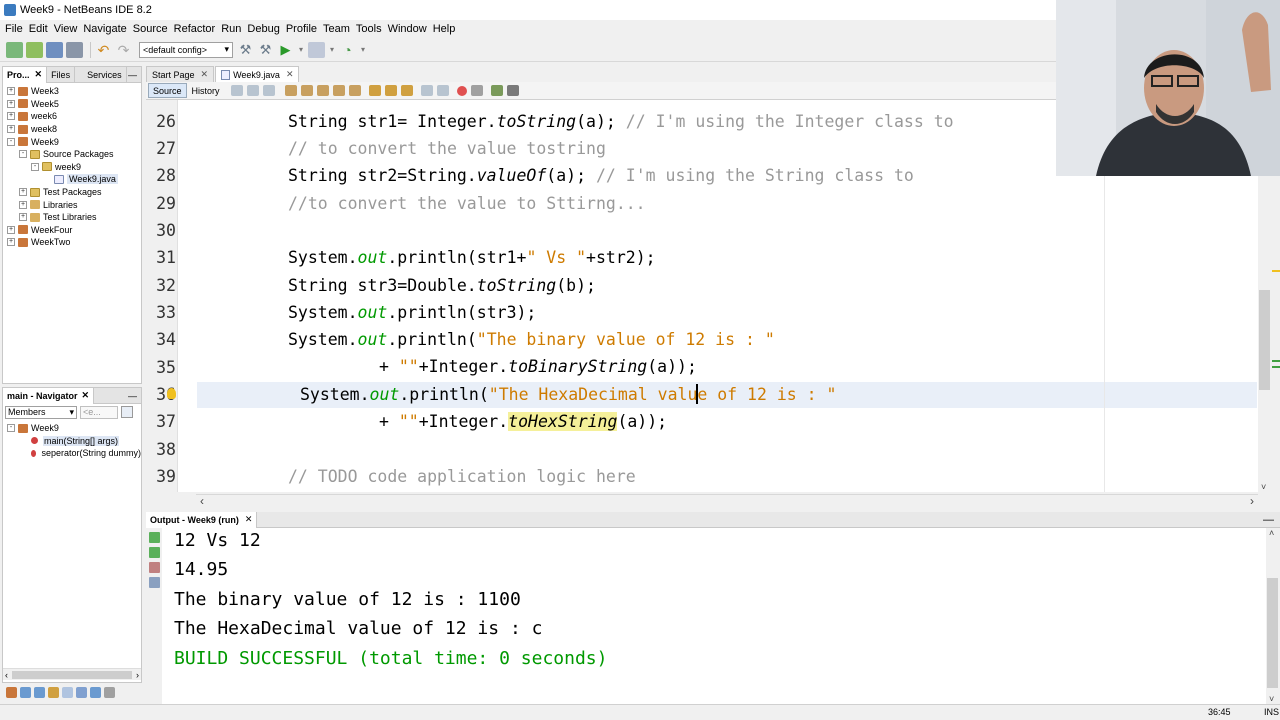 The width and height of the screenshot is (1280, 720). Describe the element at coordinates (171, 393) in the screenshot. I see `hint-bulb-icon` at that location.